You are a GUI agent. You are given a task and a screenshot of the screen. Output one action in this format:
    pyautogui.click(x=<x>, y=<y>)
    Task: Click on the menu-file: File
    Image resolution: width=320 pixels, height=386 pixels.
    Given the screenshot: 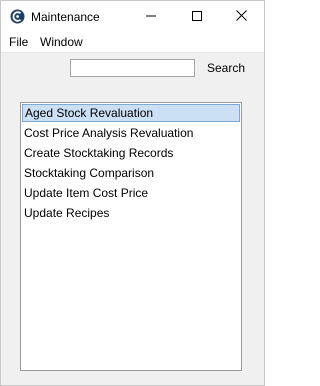 What is the action you would take?
    pyautogui.click(x=18, y=42)
    